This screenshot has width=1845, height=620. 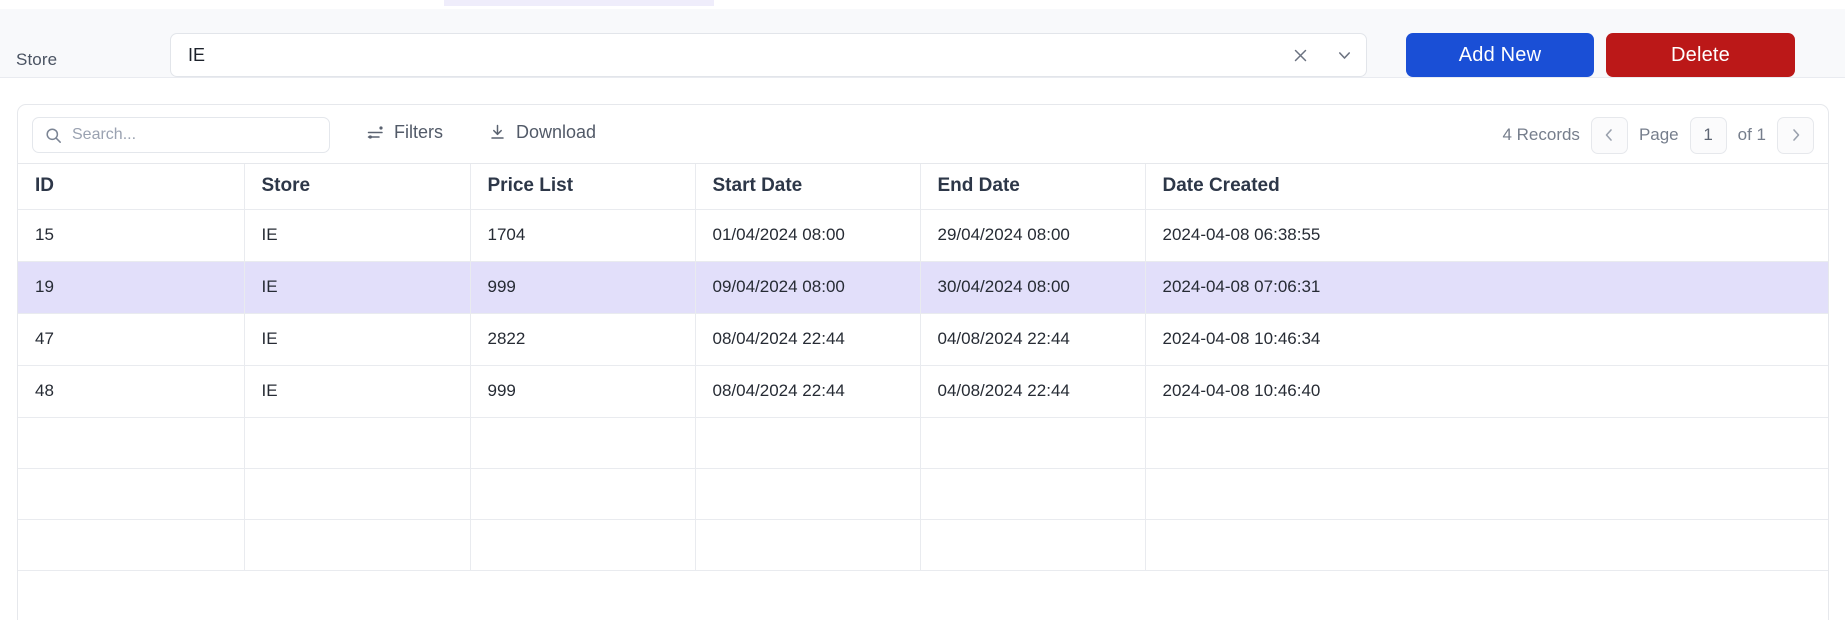 What do you see at coordinates (1751, 134) in the screenshot?
I see `total-pages-label: of 1` at bounding box center [1751, 134].